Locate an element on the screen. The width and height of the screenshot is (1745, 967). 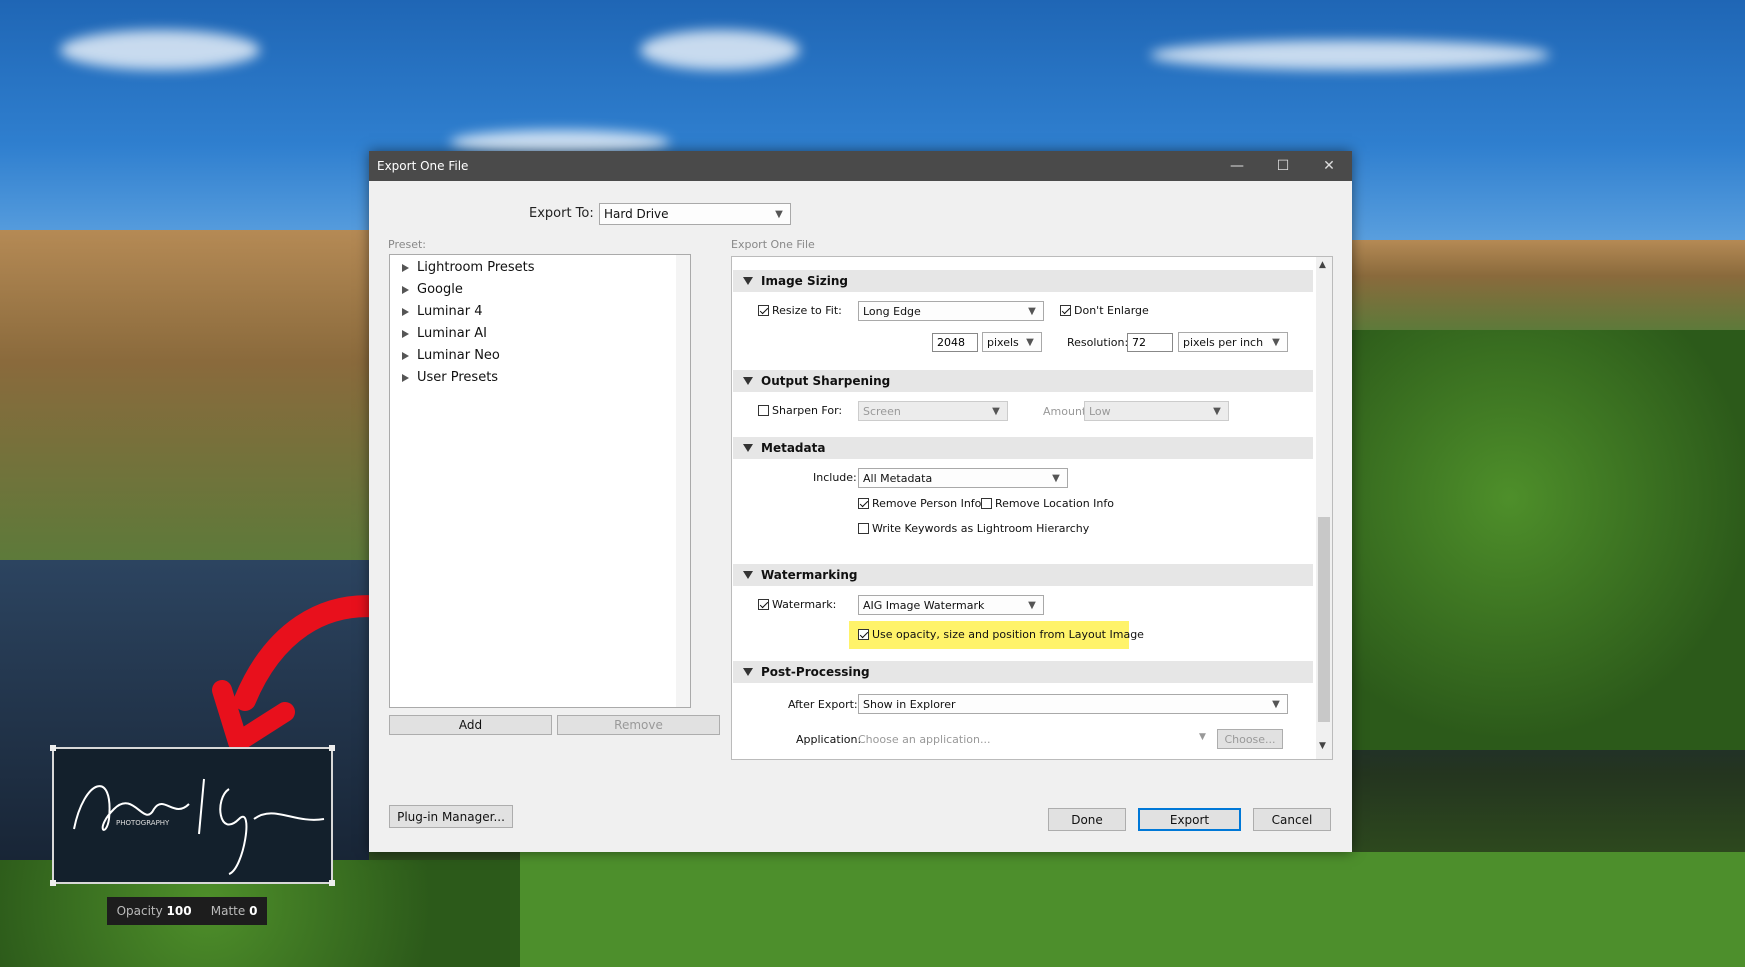
preset-item: User Presets is located at coordinates (450, 377).